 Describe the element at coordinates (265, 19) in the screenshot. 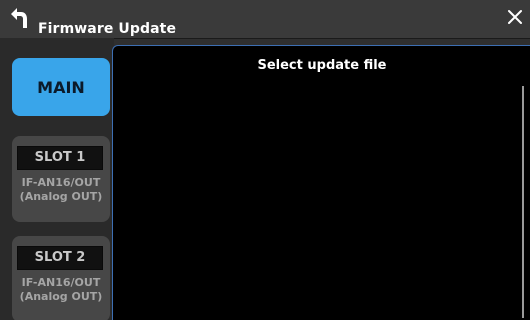

I see `title-bar: Firmware Update` at that location.